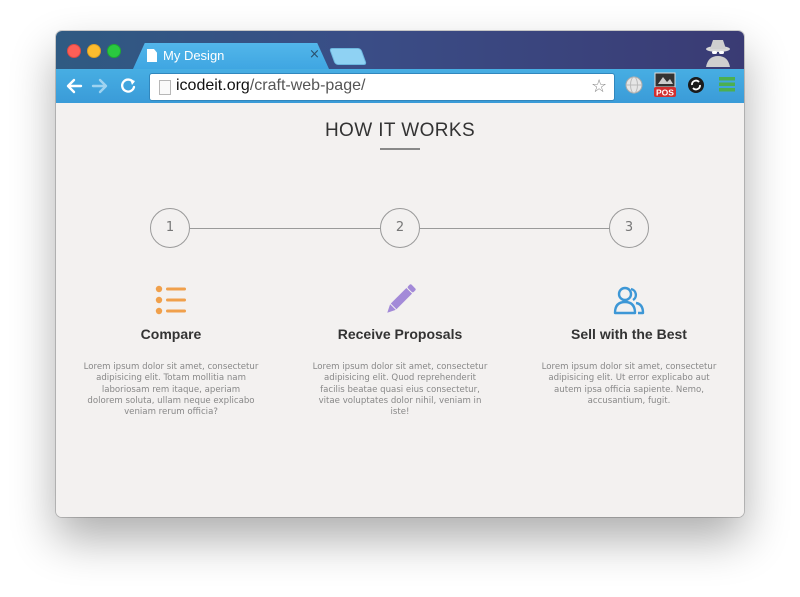 This screenshot has height=597, width=800. I want to click on new-tab-button, so click(348, 56).